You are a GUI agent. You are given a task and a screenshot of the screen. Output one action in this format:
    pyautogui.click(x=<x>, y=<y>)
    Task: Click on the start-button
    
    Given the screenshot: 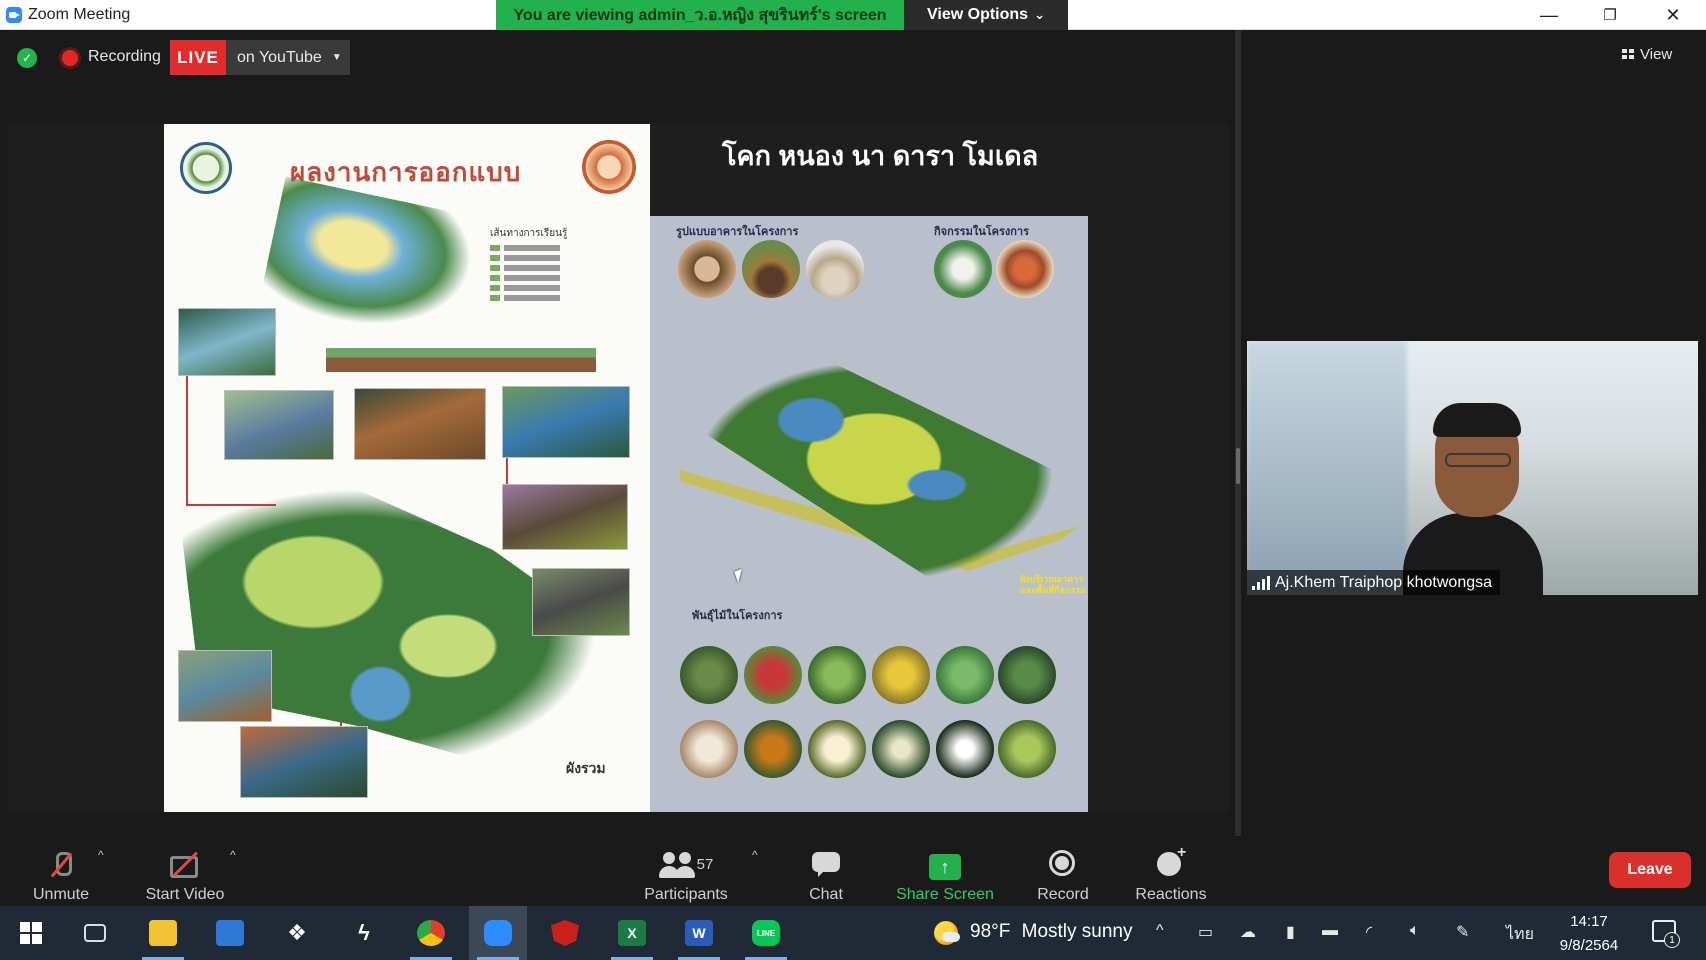 What is the action you would take?
    pyautogui.click(x=31, y=933)
    